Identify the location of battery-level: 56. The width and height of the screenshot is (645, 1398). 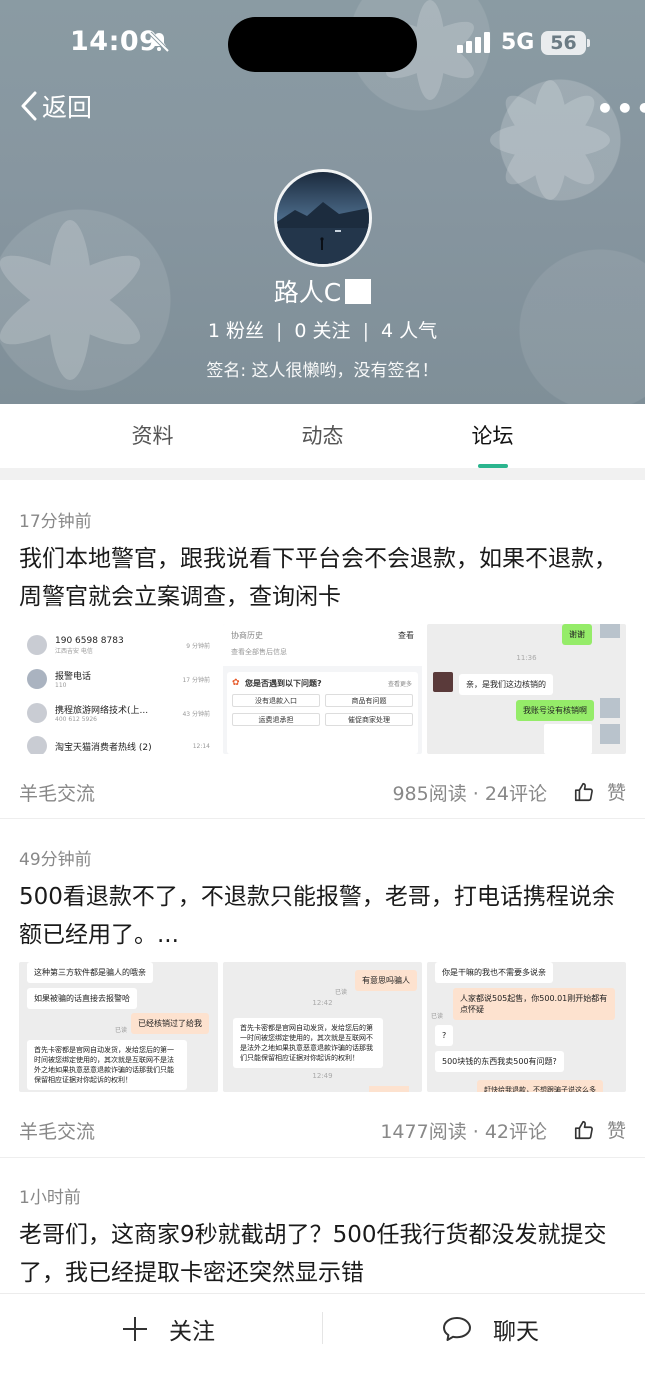
(563, 43).